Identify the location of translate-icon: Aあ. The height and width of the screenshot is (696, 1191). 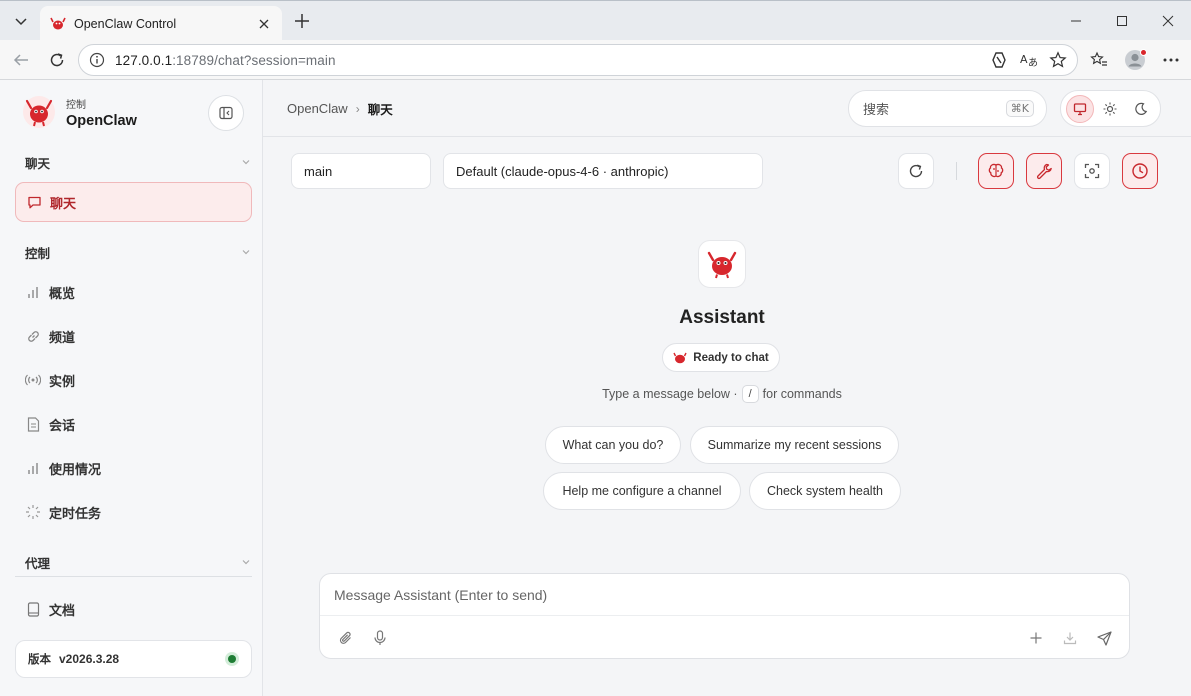
(1029, 60).